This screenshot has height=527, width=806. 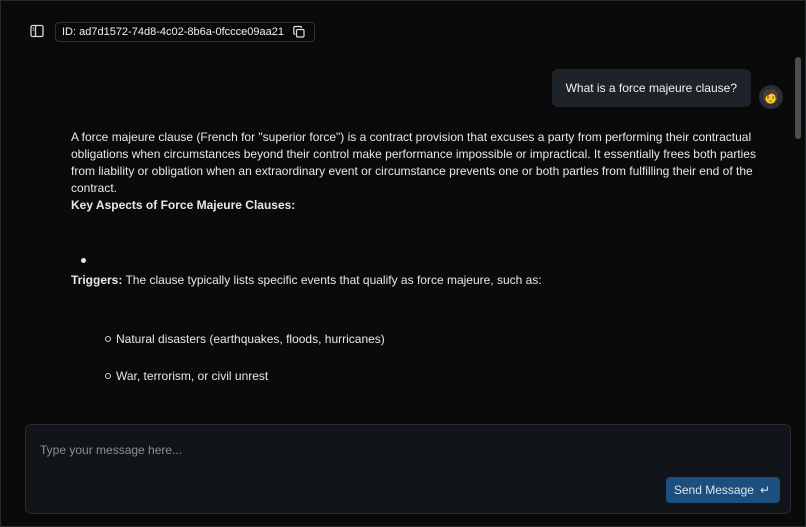 I want to click on sub-item-text: War, terrorism, or civil unrest, so click(x=192, y=376).